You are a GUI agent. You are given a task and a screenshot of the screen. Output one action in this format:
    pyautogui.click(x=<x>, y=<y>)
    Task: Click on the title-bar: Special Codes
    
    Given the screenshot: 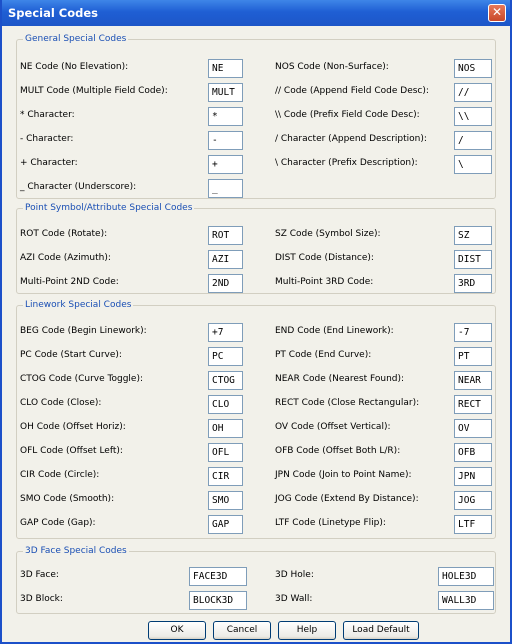 What is the action you would take?
    pyautogui.click(x=256, y=13)
    